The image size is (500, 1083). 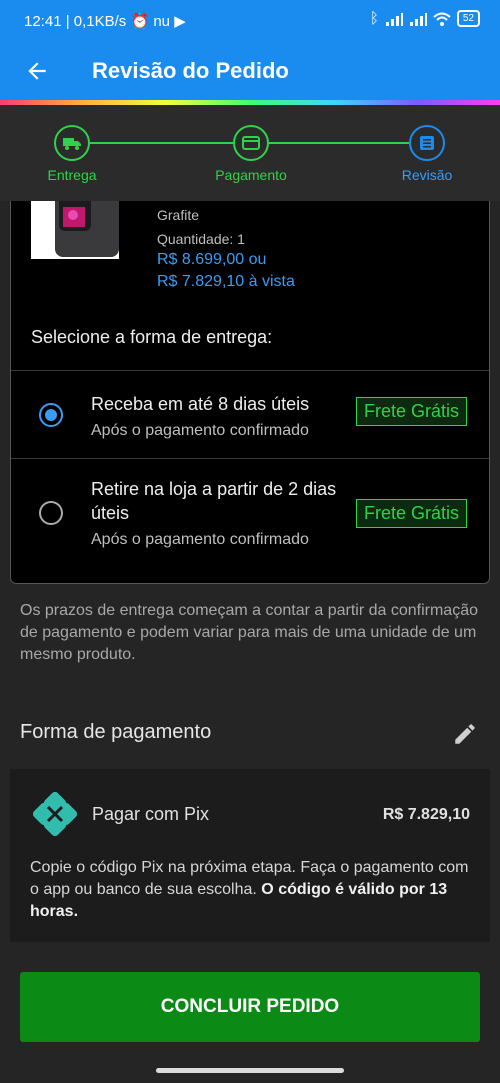 I want to click on notification-glyph: nu, so click(x=162, y=21).